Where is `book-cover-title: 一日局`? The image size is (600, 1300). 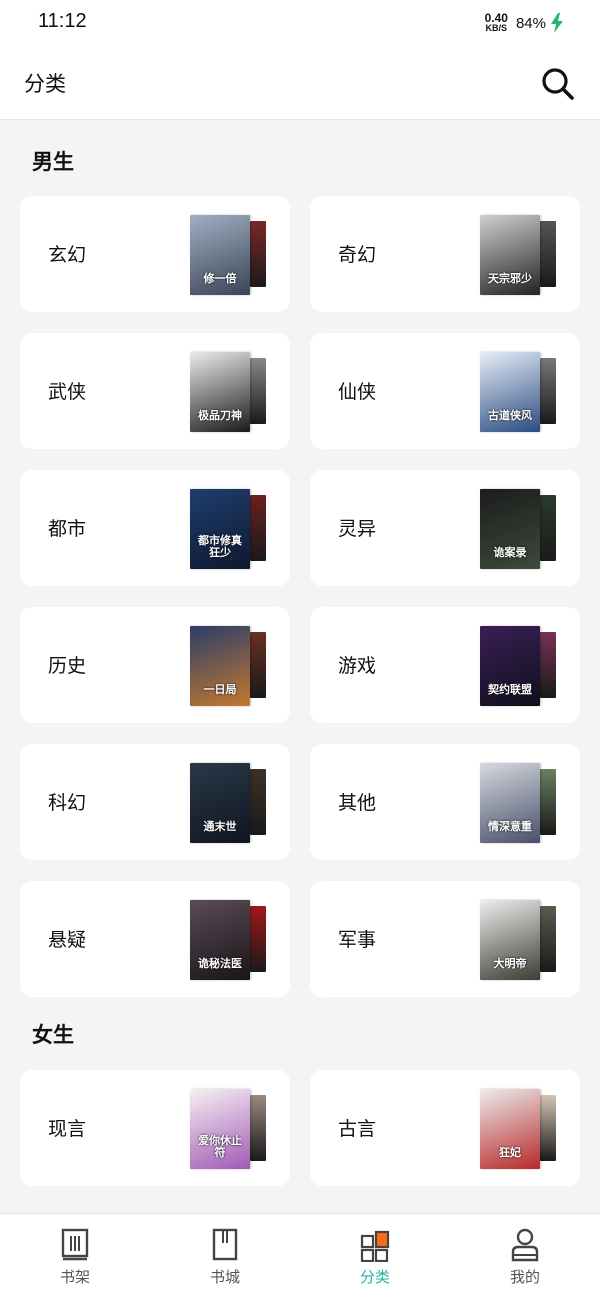
book-cover-title: 一日局 is located at coordinates (220, 689).